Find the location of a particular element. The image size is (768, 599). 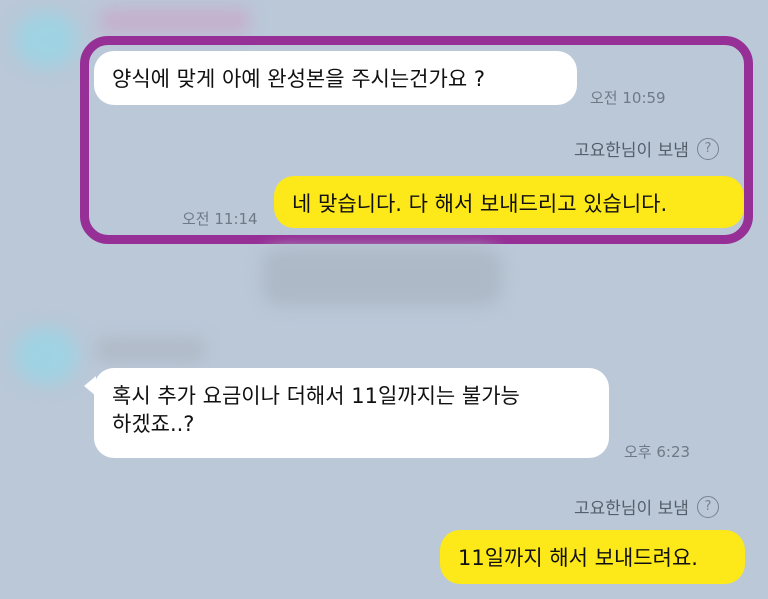

message-text: 네 맞습니다. 다 해서 보내드리고 있습니다. is located at coordinates (480, 204).